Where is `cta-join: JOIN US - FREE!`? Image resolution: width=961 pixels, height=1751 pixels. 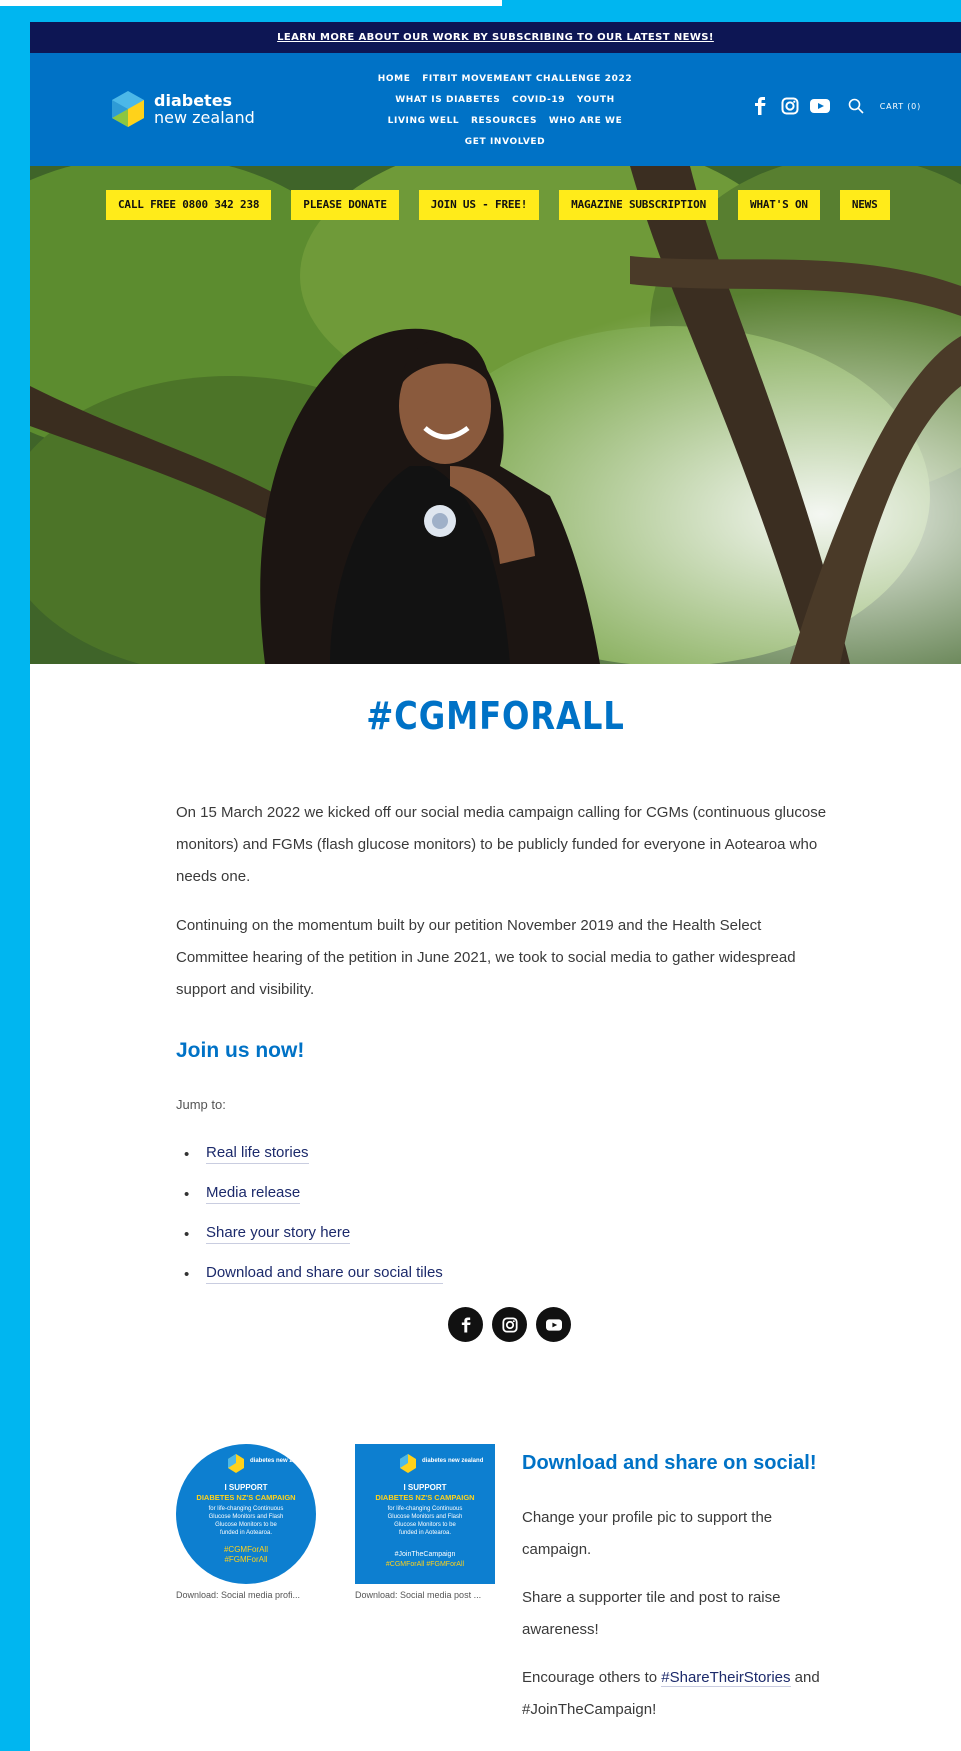 cta-join: JOIN US - FREE! is located at coordinates (479, 205).